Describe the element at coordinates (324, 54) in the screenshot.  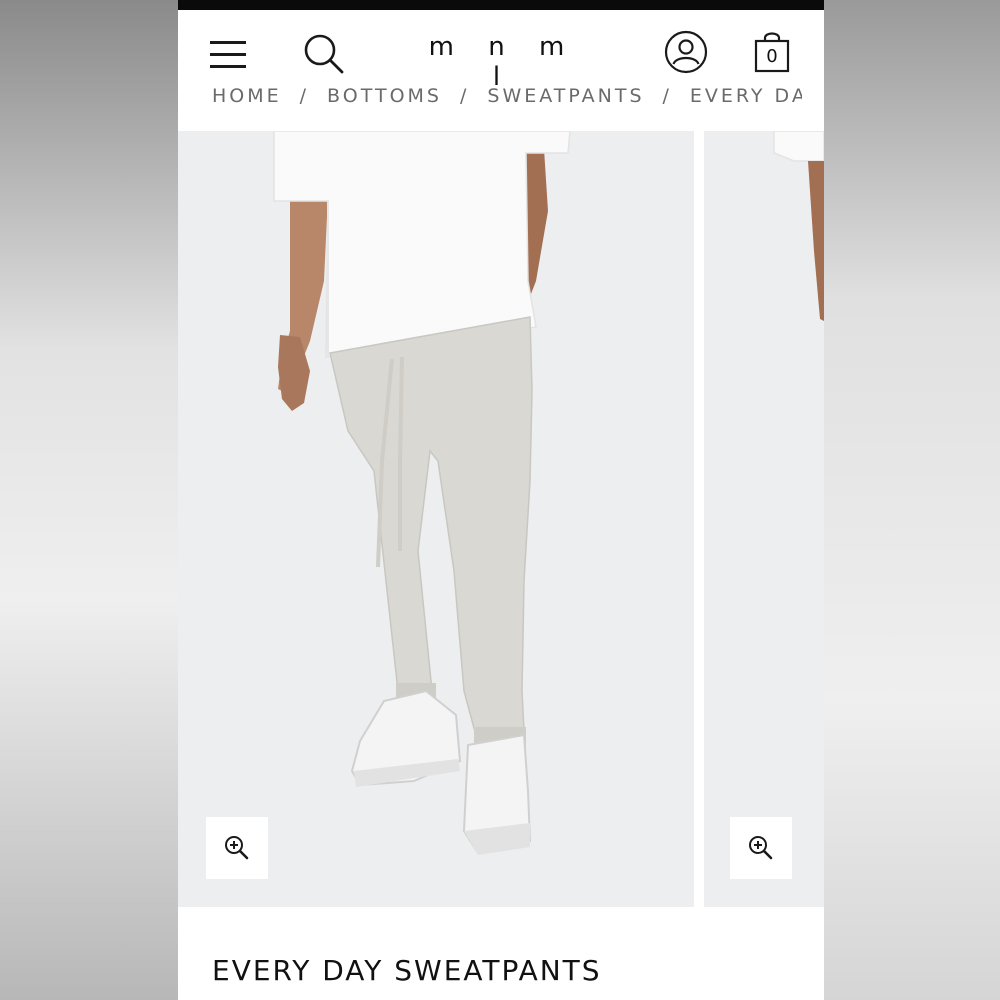
I see `search-icon` at that location.